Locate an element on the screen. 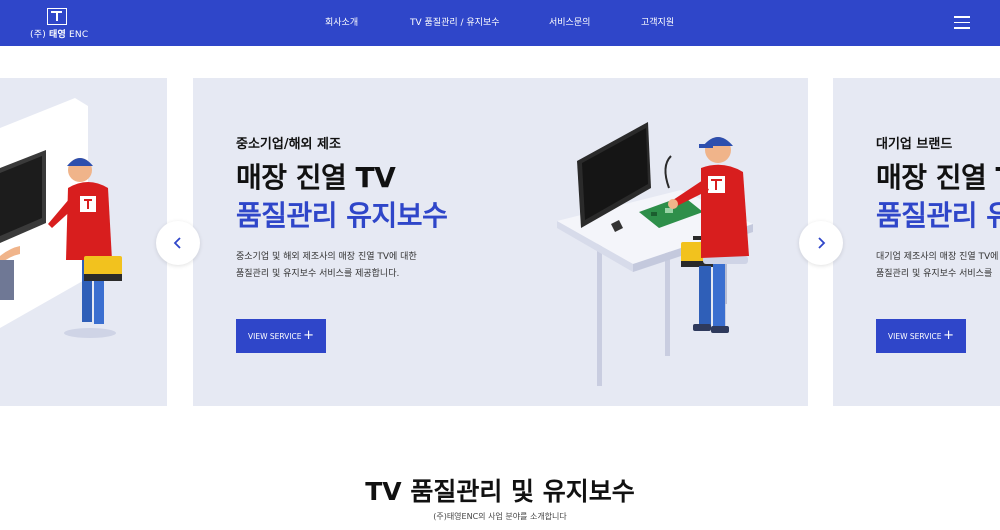 The width and height of the screenshot is (1000, 530). nav-item-support: 고객지원 is located at coordinates (657, 23).